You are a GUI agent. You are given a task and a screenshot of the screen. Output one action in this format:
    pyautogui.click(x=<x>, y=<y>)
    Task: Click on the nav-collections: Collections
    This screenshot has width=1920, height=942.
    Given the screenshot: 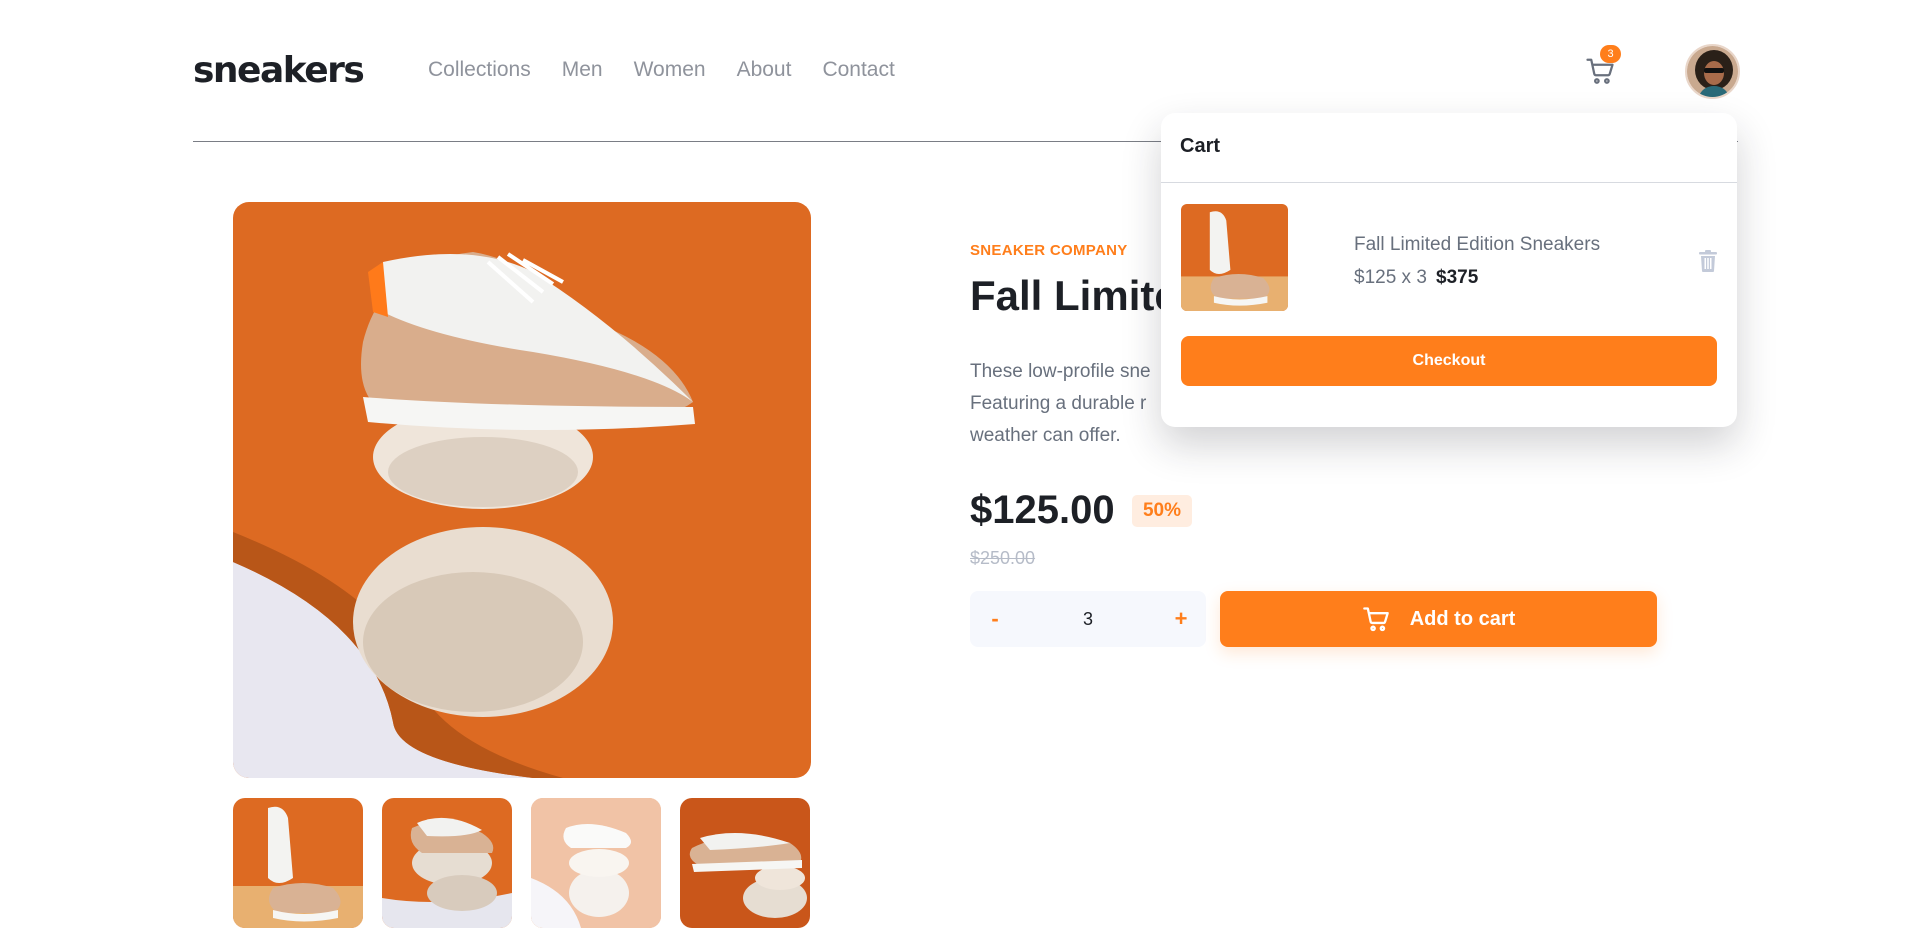 What is the action you would take?
    pyautogui.click(x=479, y=70)
    